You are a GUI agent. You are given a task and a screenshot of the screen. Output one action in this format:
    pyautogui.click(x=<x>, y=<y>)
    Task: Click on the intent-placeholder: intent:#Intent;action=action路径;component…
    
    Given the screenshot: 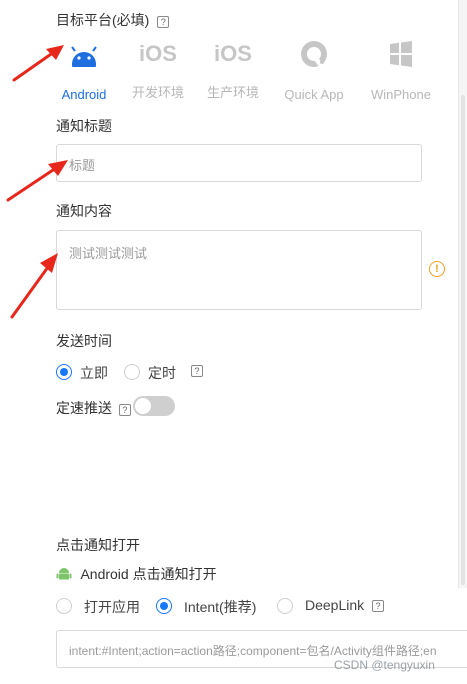 What is the action you would take?
    pyautogui.click(x=253, y=651)
    